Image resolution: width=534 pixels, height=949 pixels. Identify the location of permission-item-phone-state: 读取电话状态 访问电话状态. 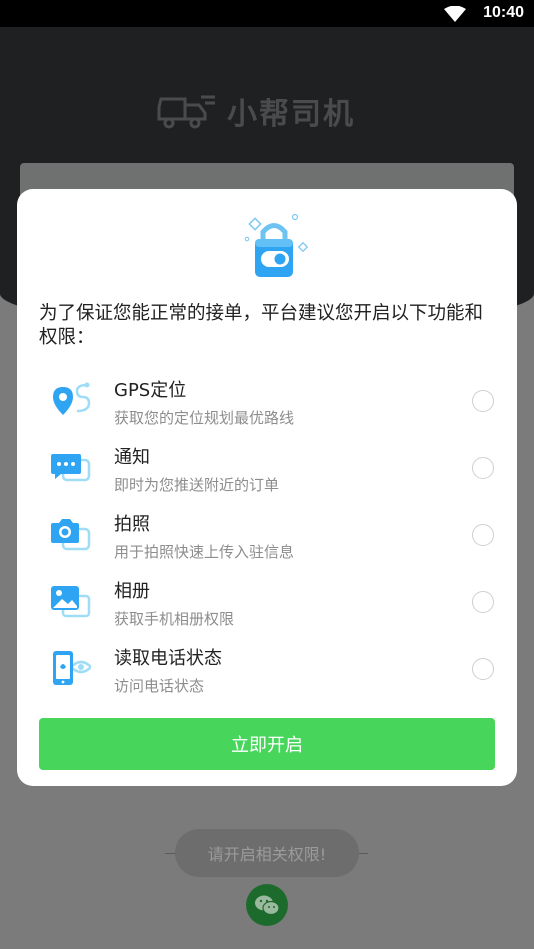
(267, 670).